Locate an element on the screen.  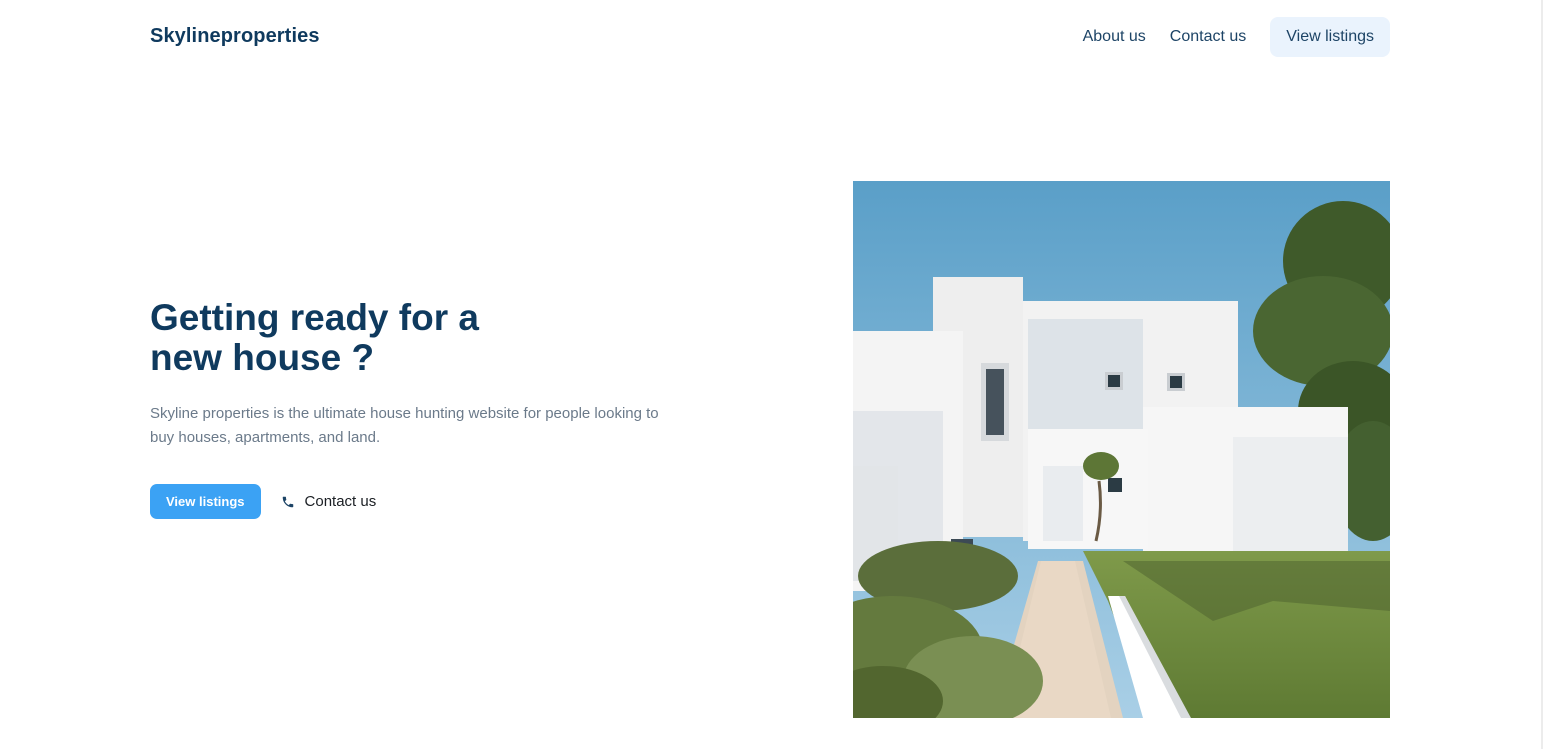
phone-icon is located at coordinates (287, 501).